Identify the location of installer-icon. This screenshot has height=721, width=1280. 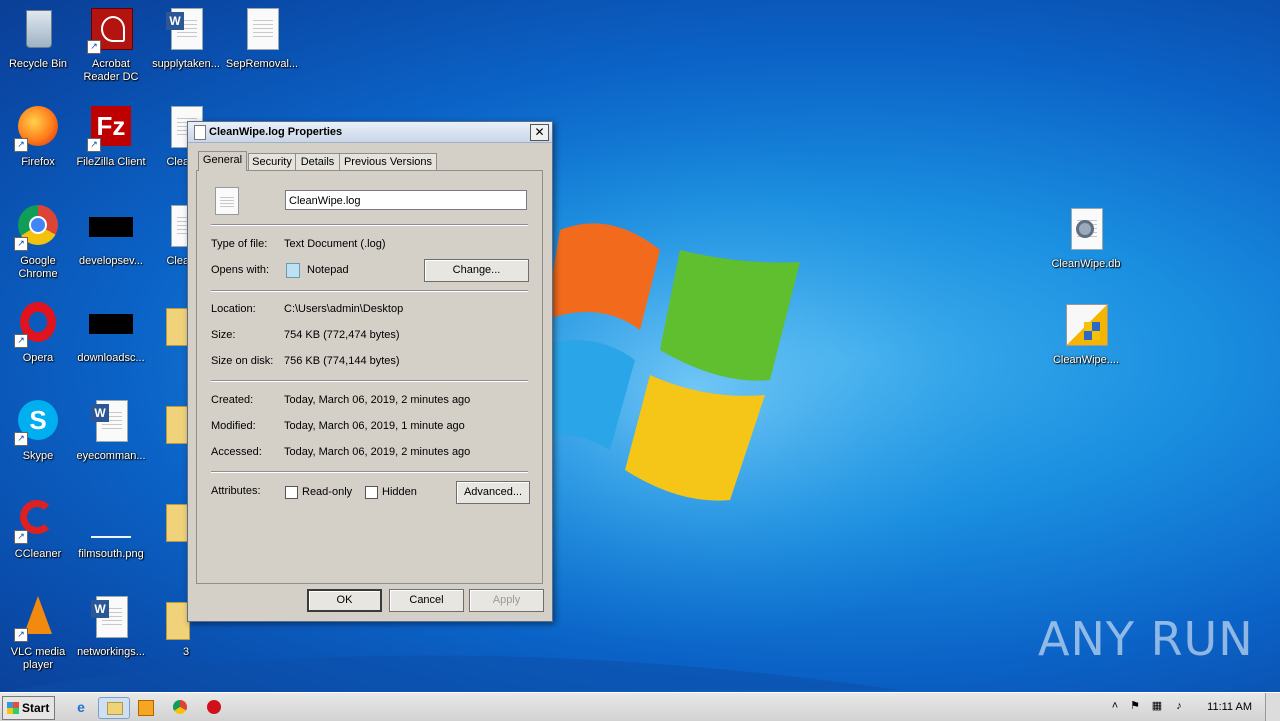
(1086, 326).